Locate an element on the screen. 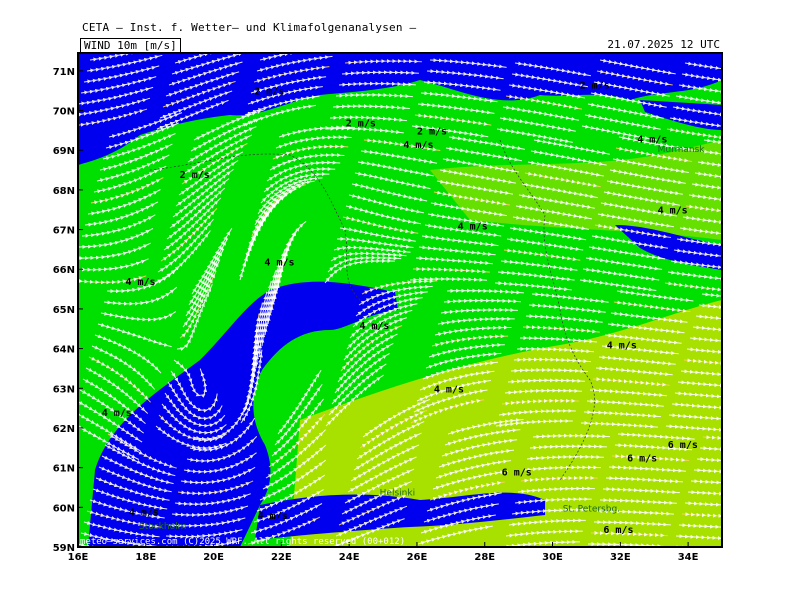  city-label: Stockholm is located at coordinates (162, 527).